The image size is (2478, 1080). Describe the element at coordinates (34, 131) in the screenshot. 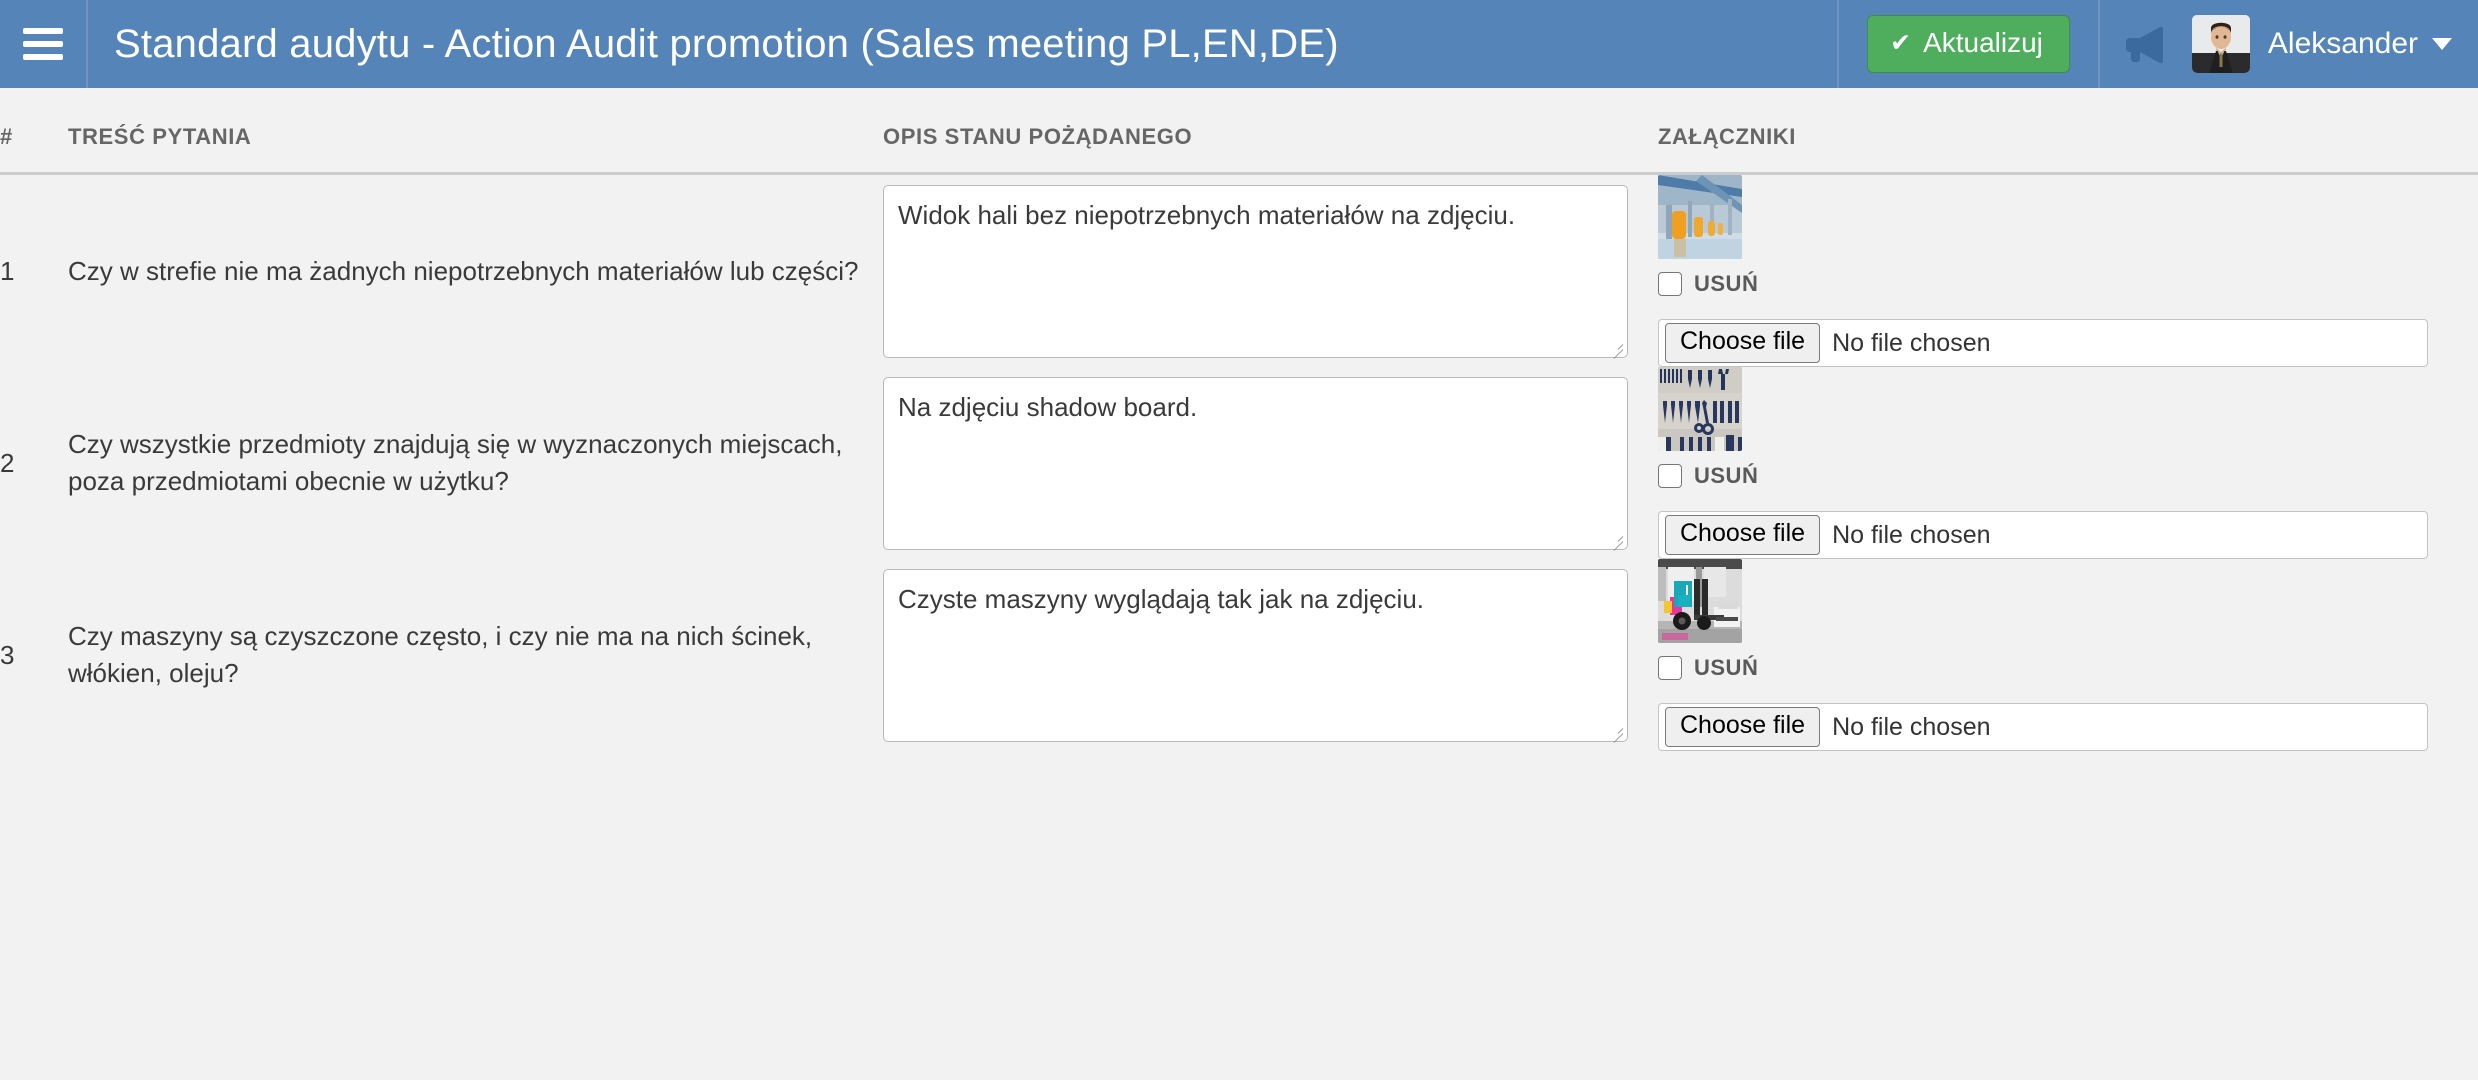

I see `column-header-number: #` at that location.